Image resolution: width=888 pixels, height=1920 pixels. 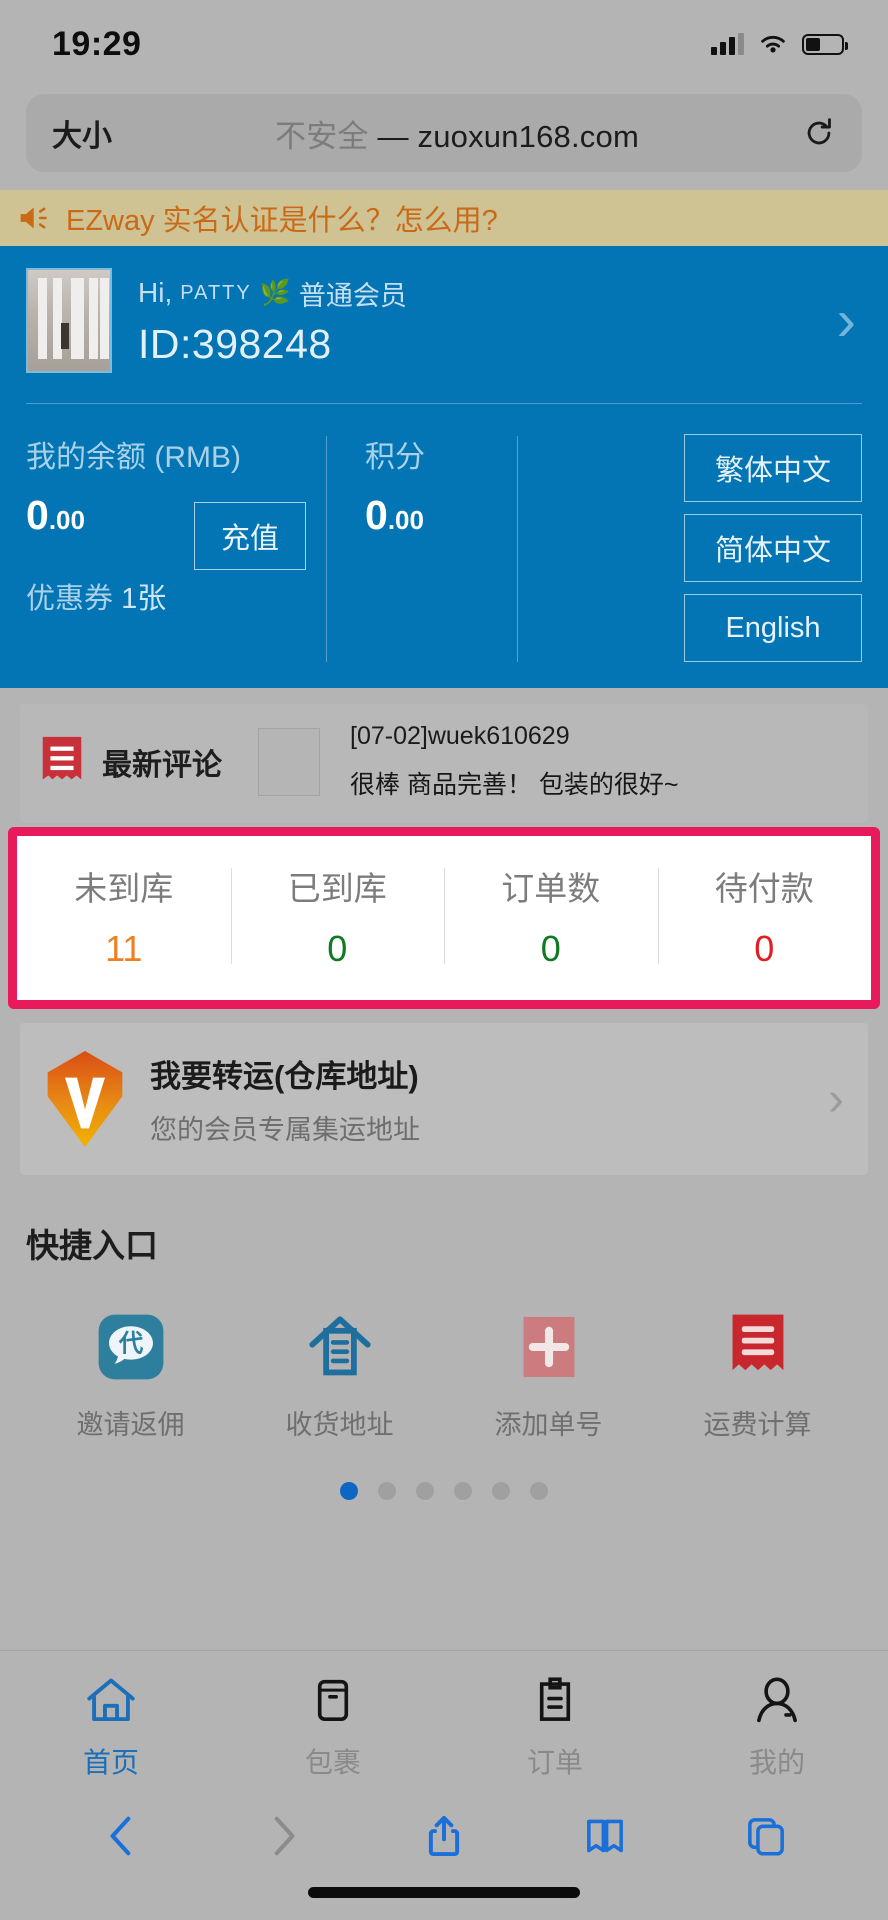 I want to click on language-button-english: English, so click(x=773, y=628).